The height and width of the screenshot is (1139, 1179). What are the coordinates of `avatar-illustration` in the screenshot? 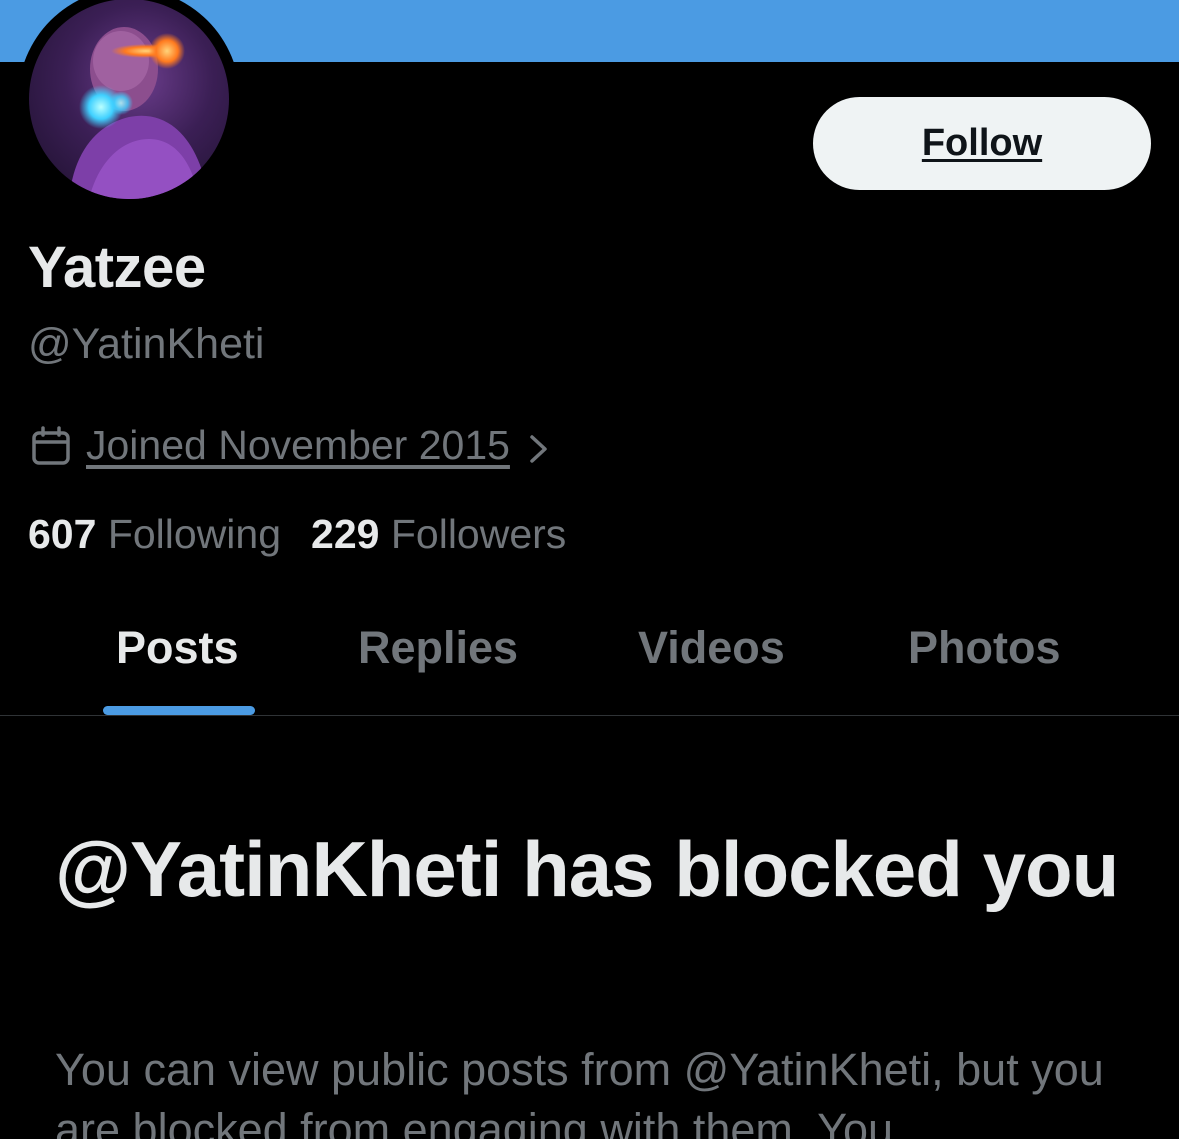 It's located at (139, 113).